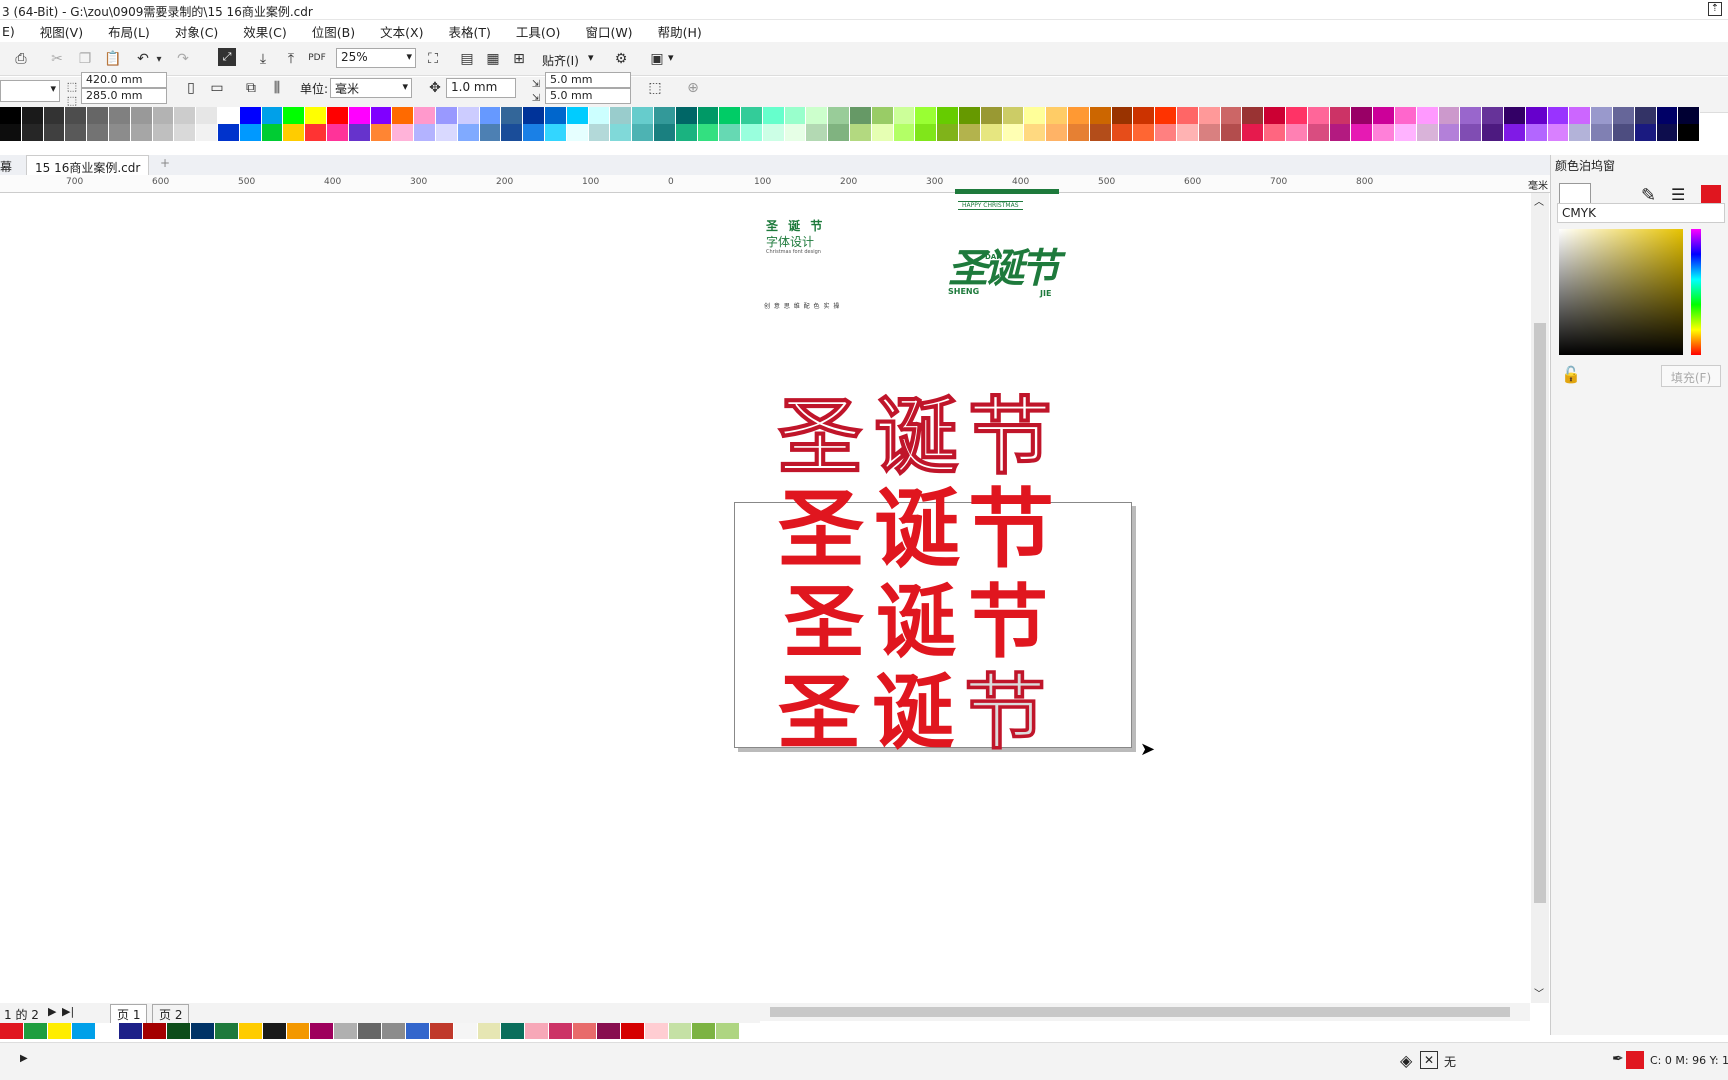  I want to click on menu-item-7: 表格(T), so click(473, 31).